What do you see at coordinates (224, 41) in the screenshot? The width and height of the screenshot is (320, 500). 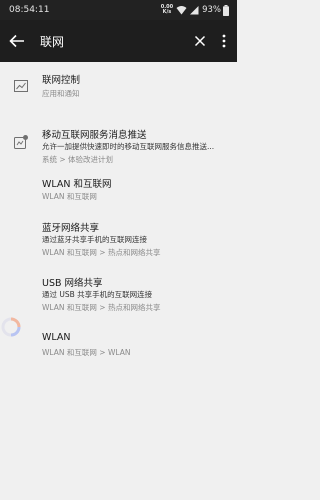 I see `more-options-icon` at bounding box center [224, 41].